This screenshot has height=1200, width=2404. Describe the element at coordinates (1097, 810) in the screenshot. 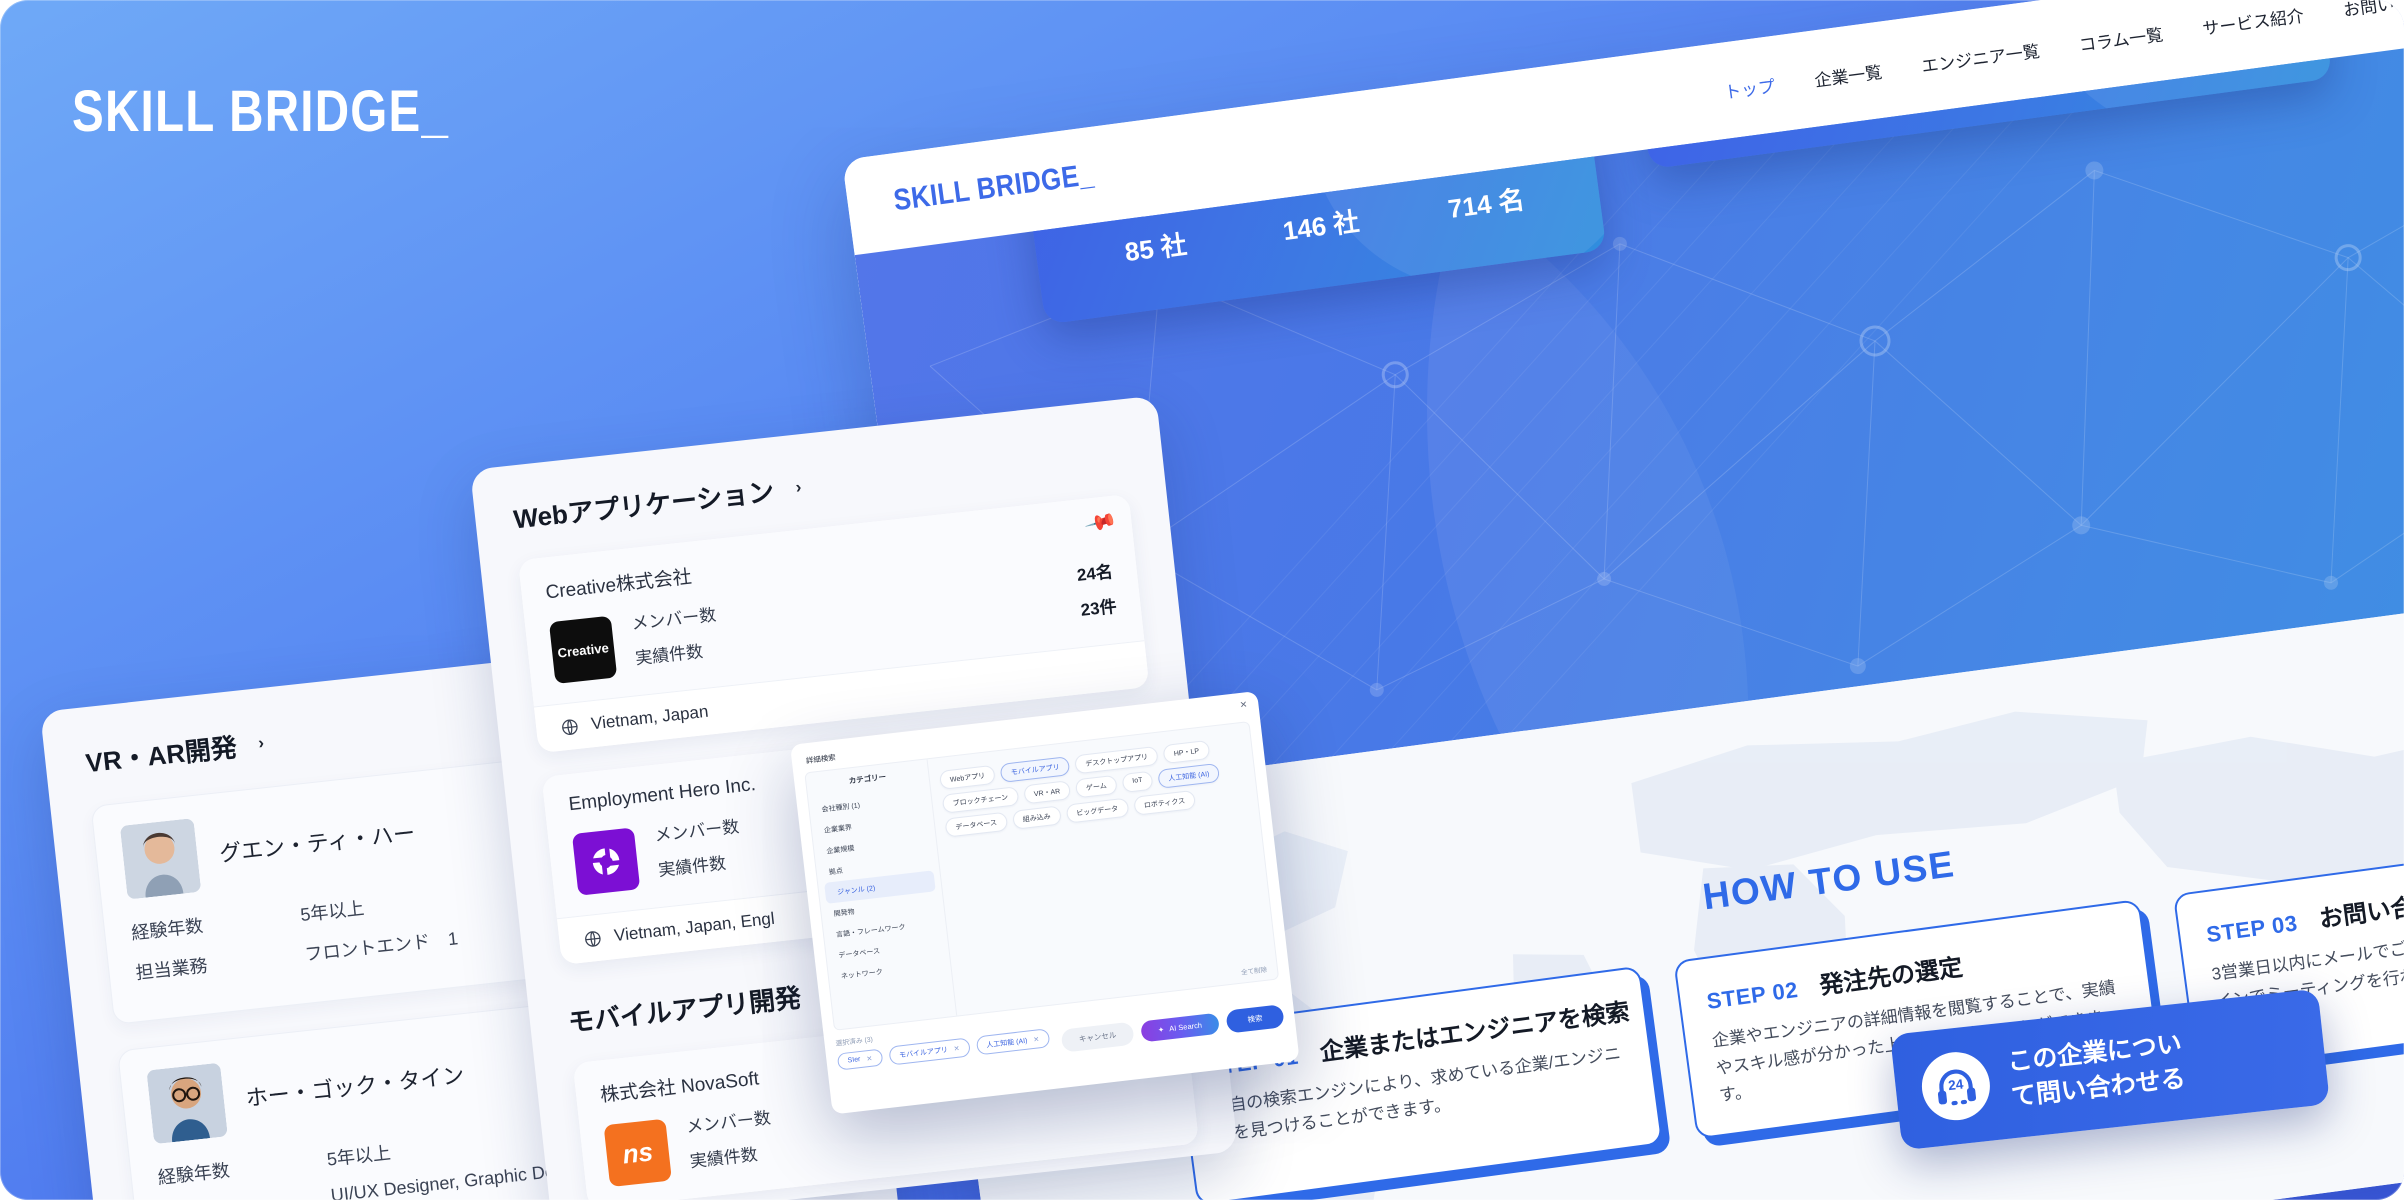

I see `chip-bigdata: ビッグデータ` at that location.